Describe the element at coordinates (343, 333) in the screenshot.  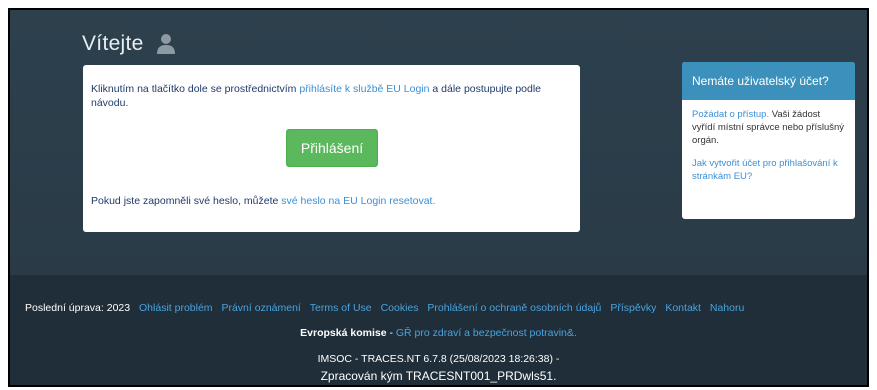
I see `commission-label: Evropská komise` at that location.